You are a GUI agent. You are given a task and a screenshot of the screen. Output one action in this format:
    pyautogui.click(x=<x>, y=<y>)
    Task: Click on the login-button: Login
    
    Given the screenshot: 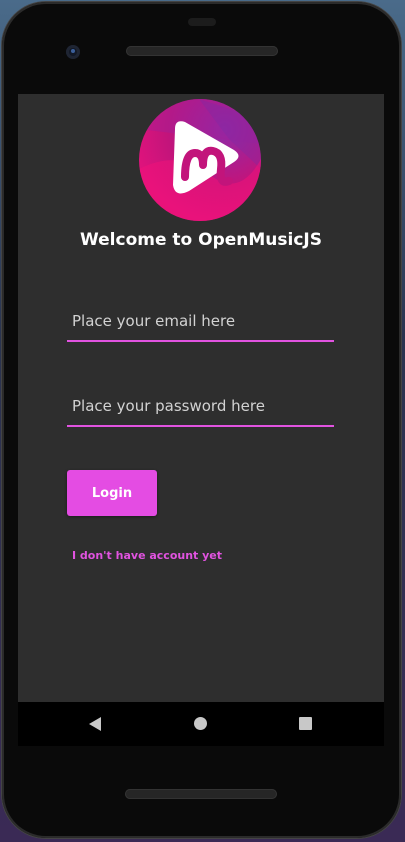 What is the action you would take?
    pyautogui.click(x=112, y=493)
    